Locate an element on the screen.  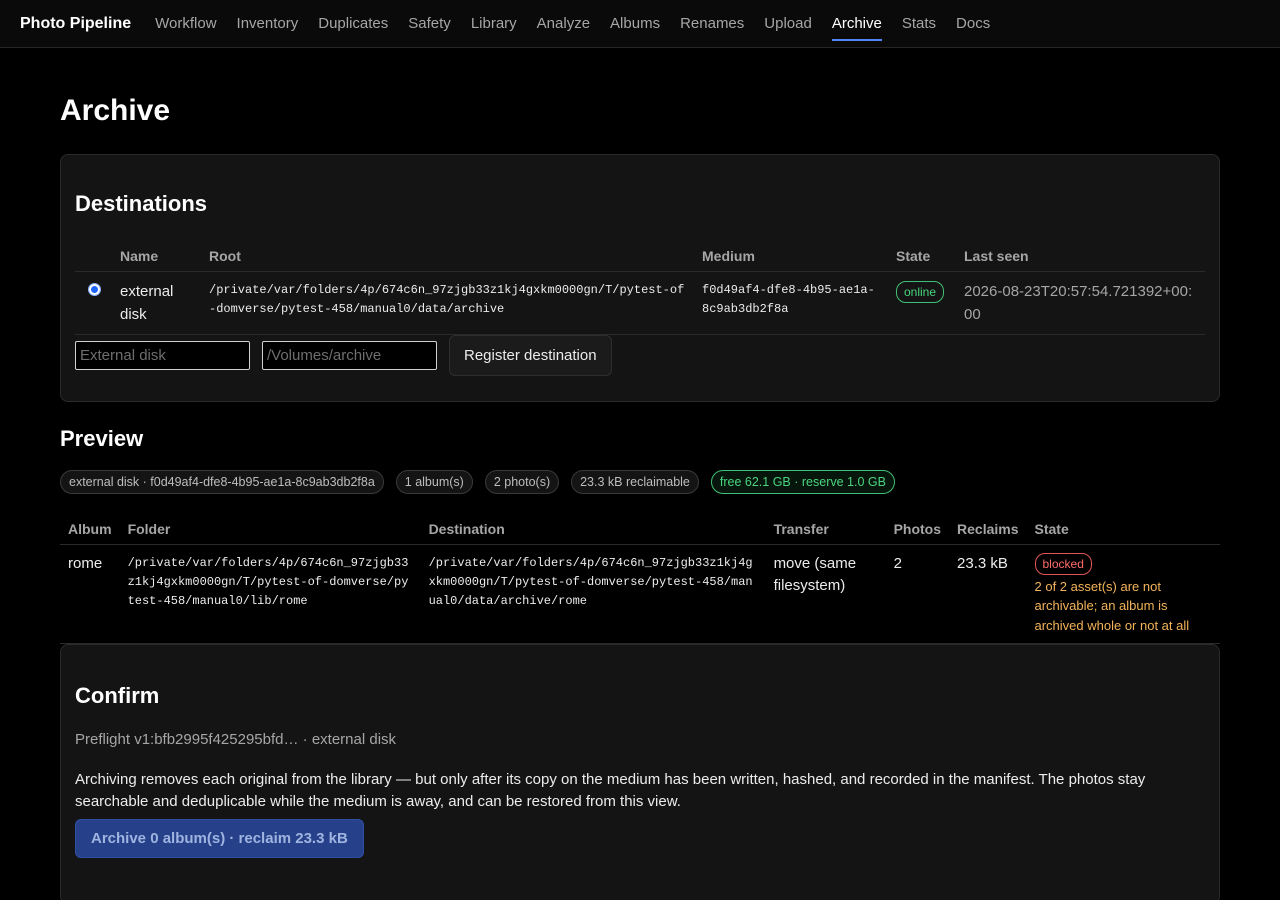
page-title: Archive is located at coordinates (115, 110).